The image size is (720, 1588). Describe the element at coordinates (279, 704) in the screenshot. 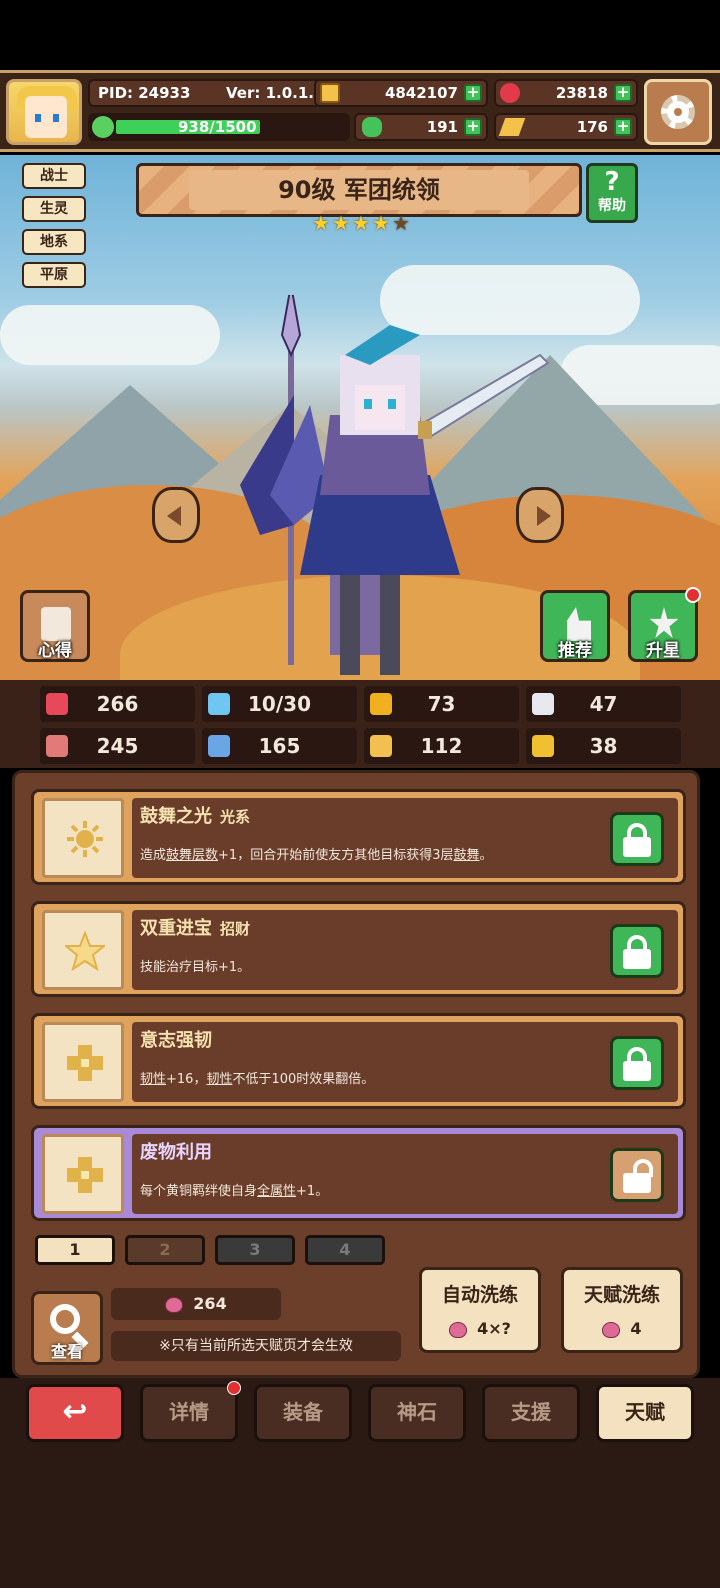

I see `stat-drop: 10/30` at that location.